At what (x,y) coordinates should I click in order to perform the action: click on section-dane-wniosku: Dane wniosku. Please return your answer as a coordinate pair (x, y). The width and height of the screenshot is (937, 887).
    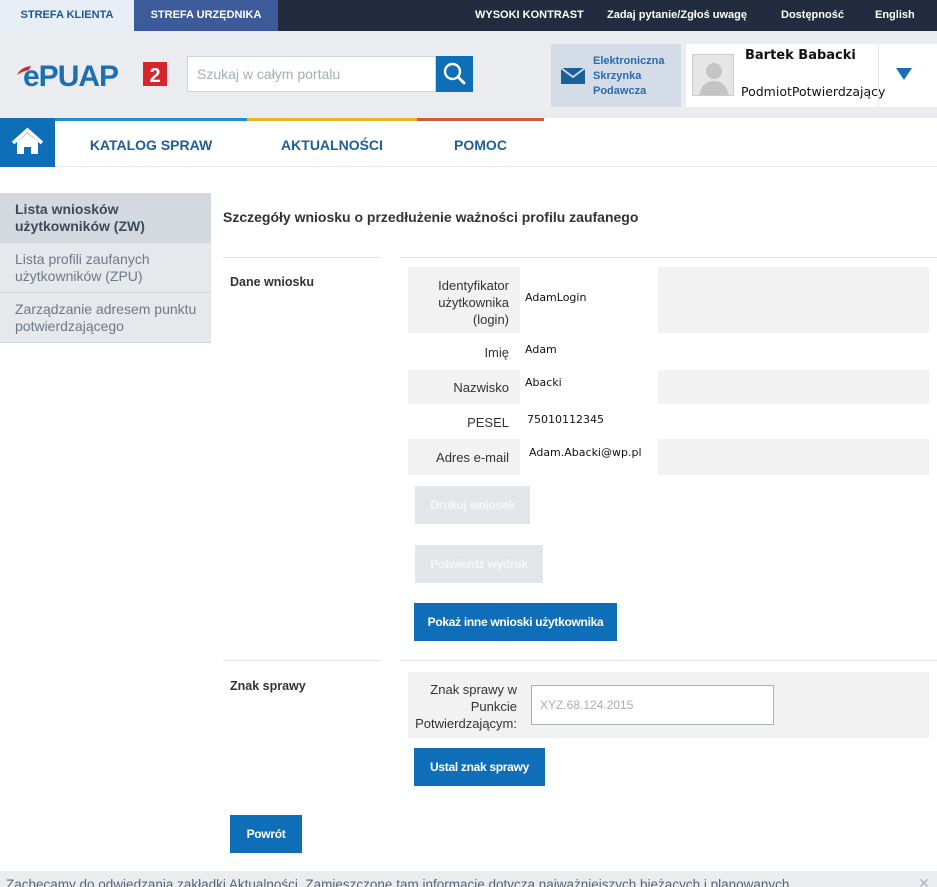
    Looking at the image, I should click on (272, 282).